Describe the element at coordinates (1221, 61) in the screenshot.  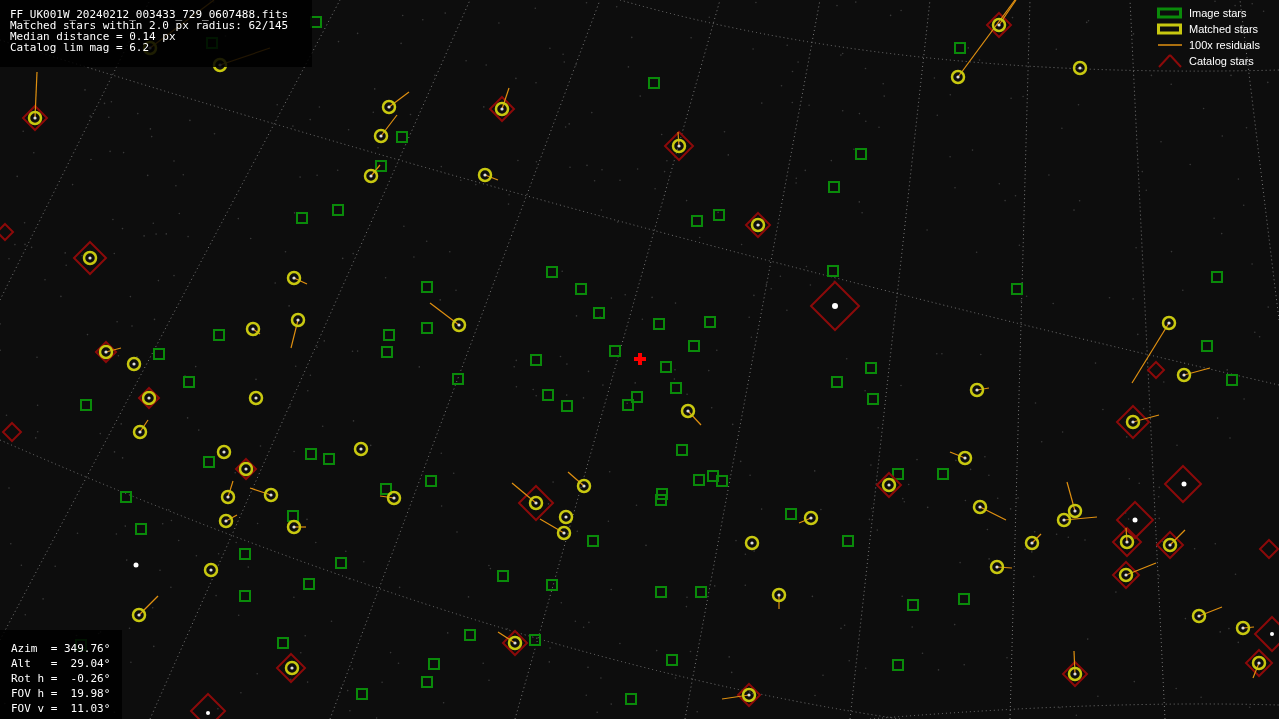
I see `legend-label: Catalog stars` at that location.